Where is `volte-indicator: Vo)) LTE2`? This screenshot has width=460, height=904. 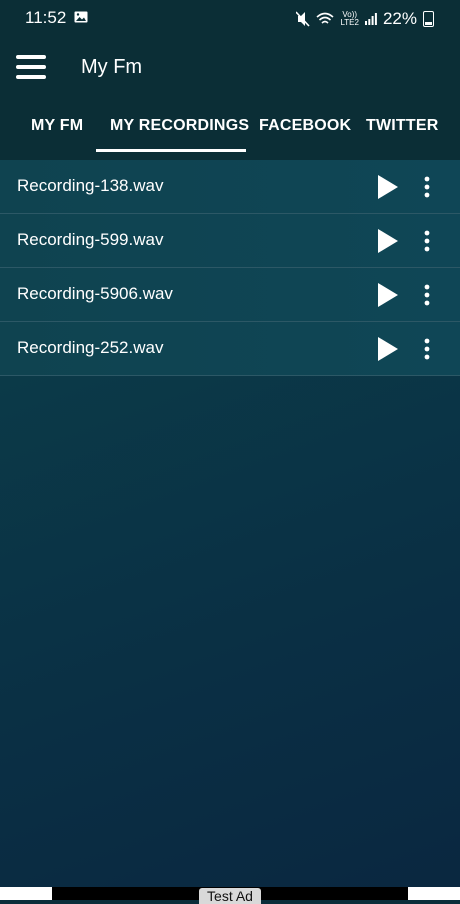
volte-indicator: Vo)) LTE2 is located at coordinates (349, 19).